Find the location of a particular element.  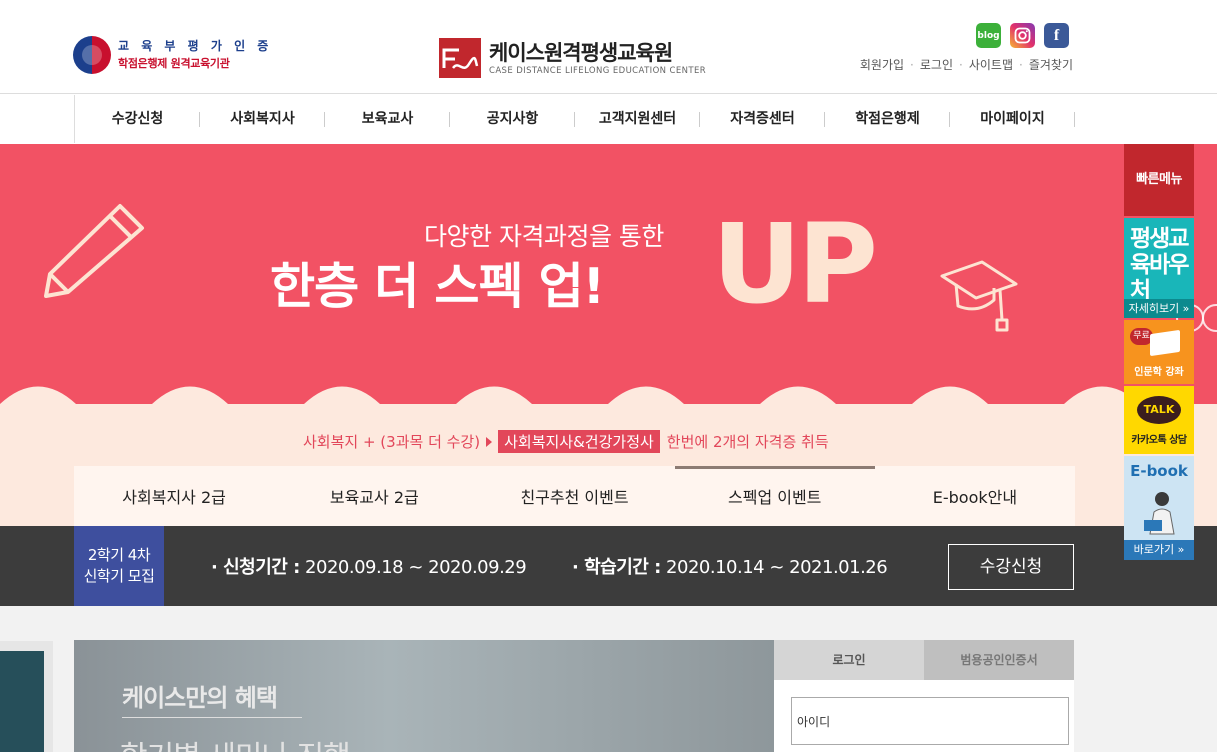

taegeuk-emblem-icon is located at coordinates (92, 55).